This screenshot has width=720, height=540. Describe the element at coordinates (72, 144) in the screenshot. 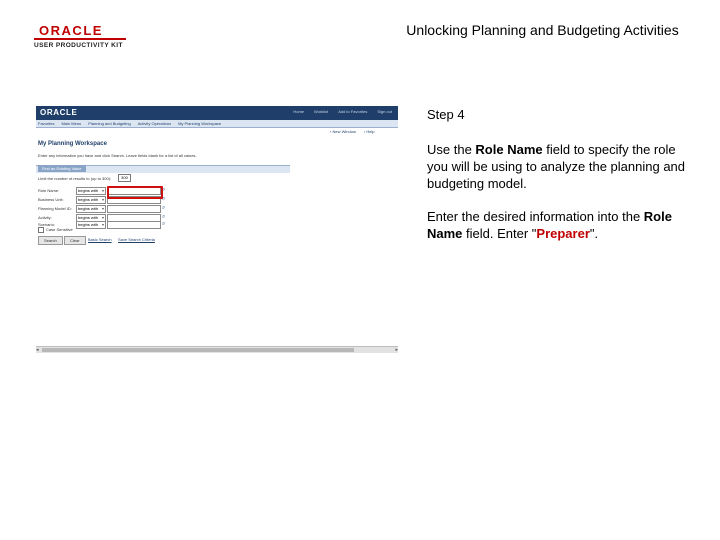

I see `app-page-title: My Planning Workspace` at that location.